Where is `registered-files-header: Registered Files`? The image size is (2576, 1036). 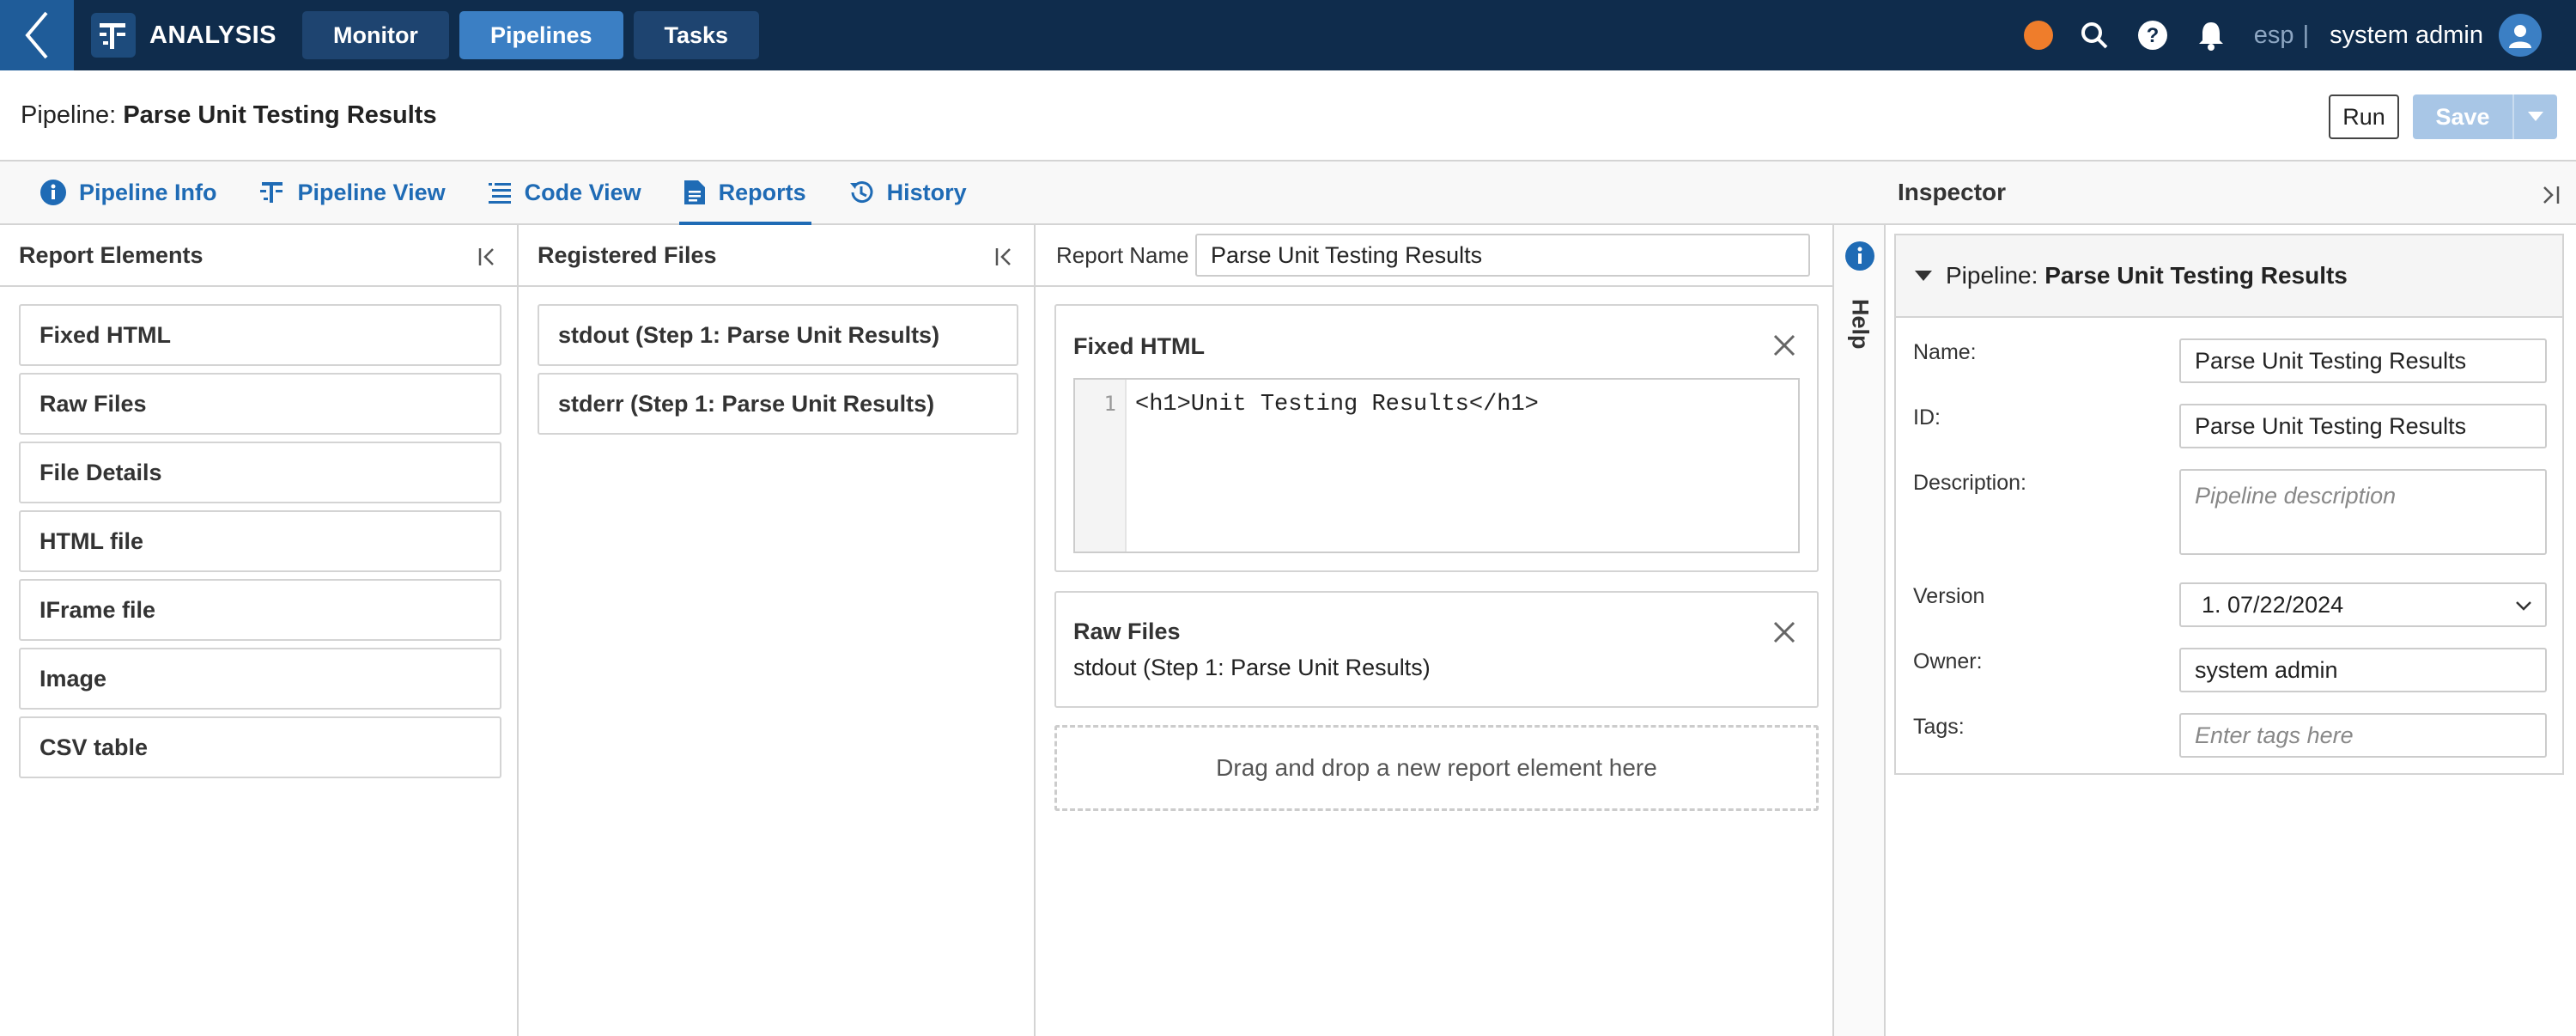
registered-files-header: Registered Files is located at coordinates (777, 256).